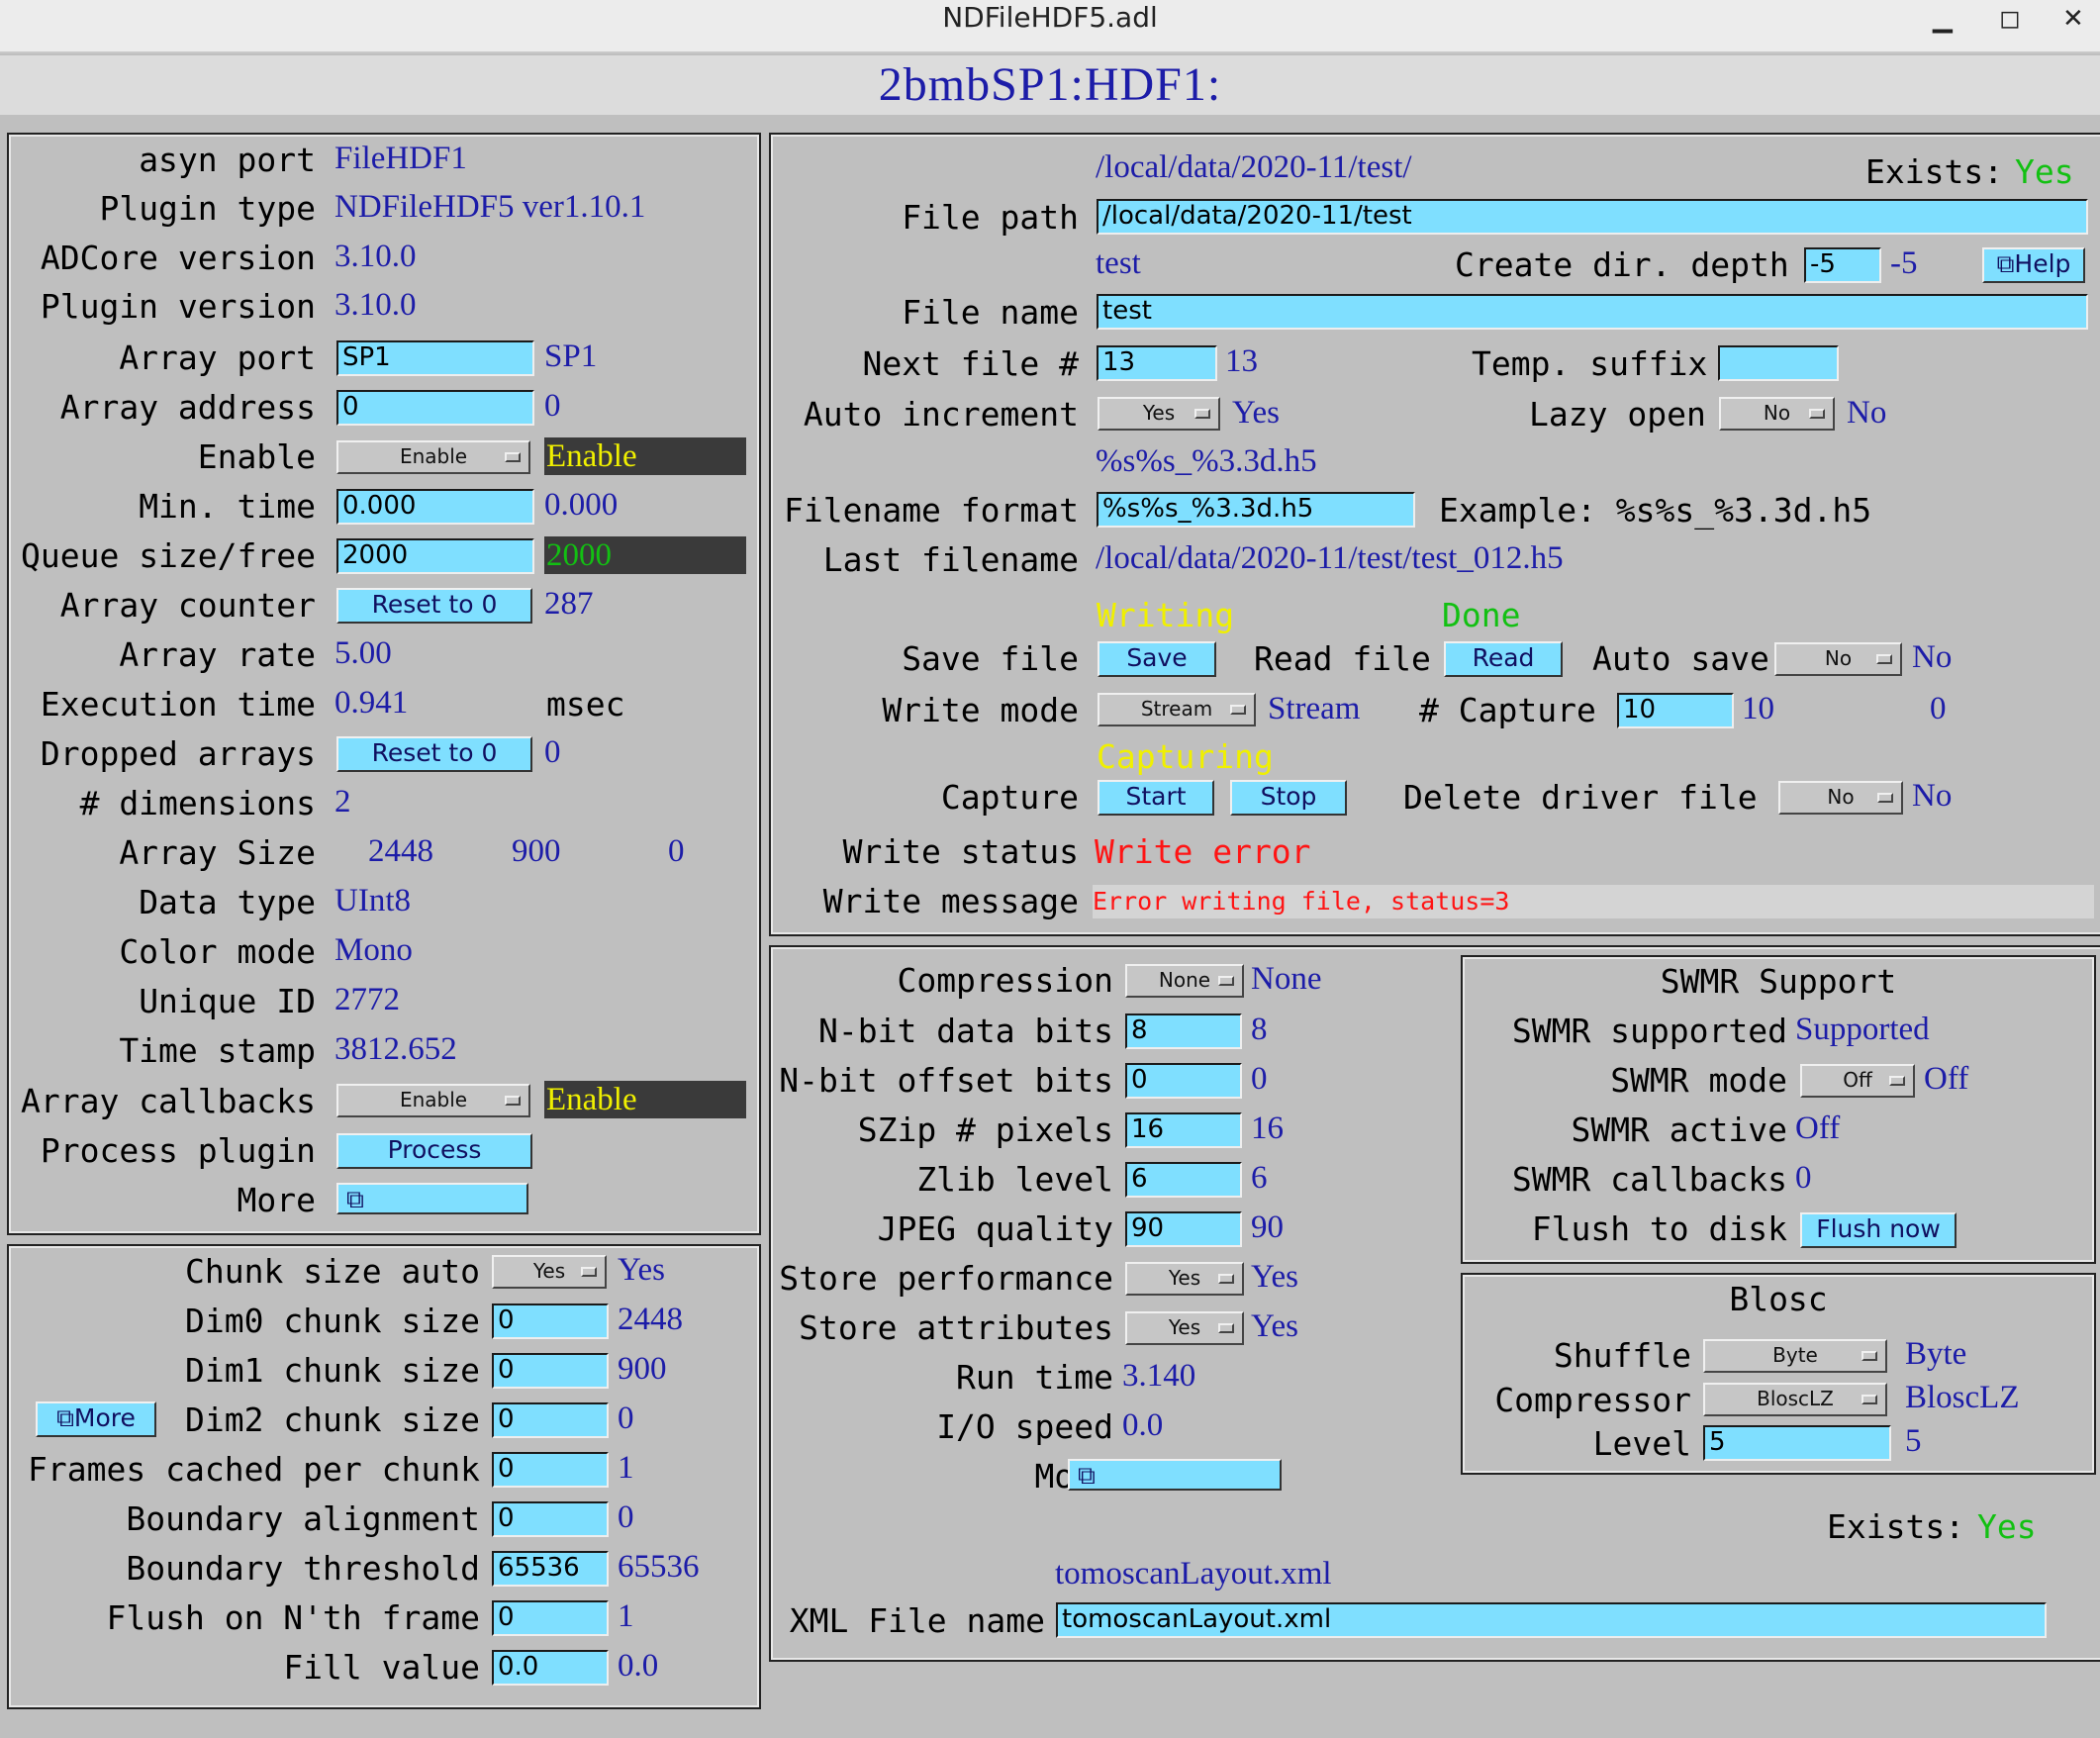  I want to click on delete-driver-menu: No, so click(1841, 798).